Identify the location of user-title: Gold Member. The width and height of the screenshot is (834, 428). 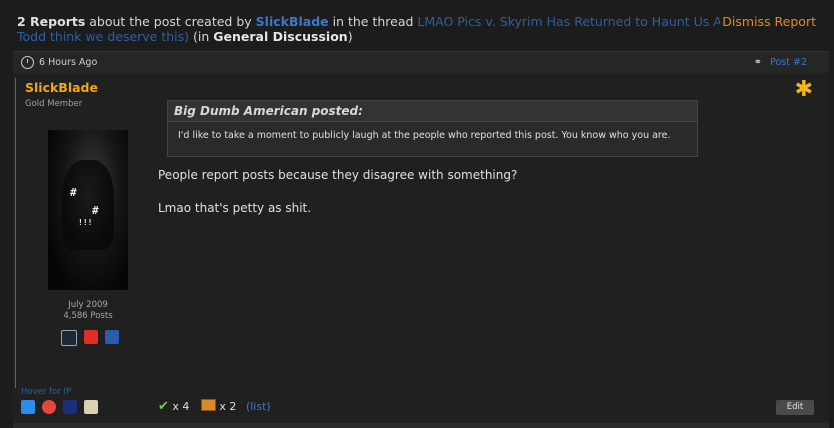
(54, 104).